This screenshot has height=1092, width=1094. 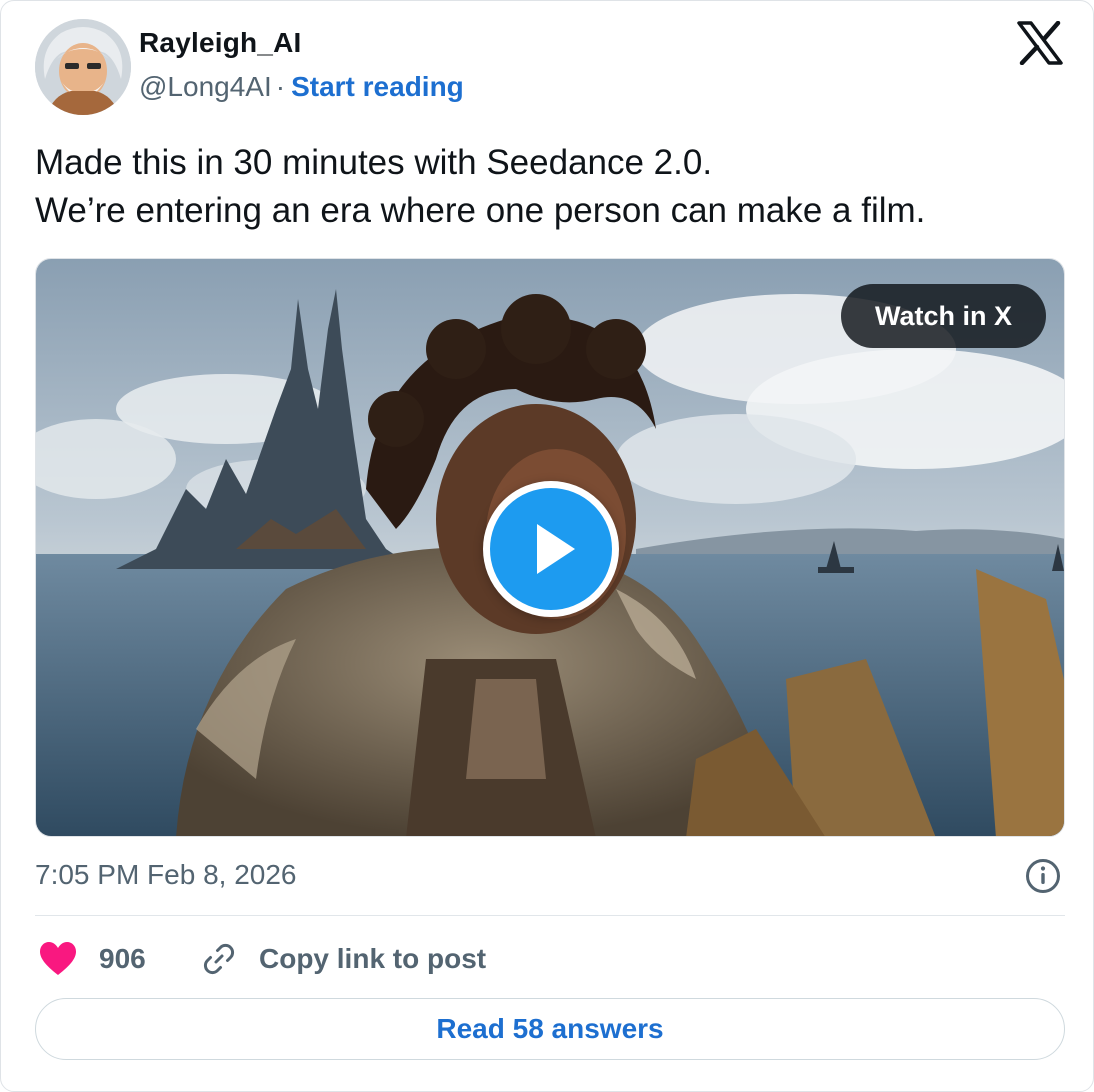 I want to click on watch-in-x-button: Watch in X, so click(x=943, y=316).